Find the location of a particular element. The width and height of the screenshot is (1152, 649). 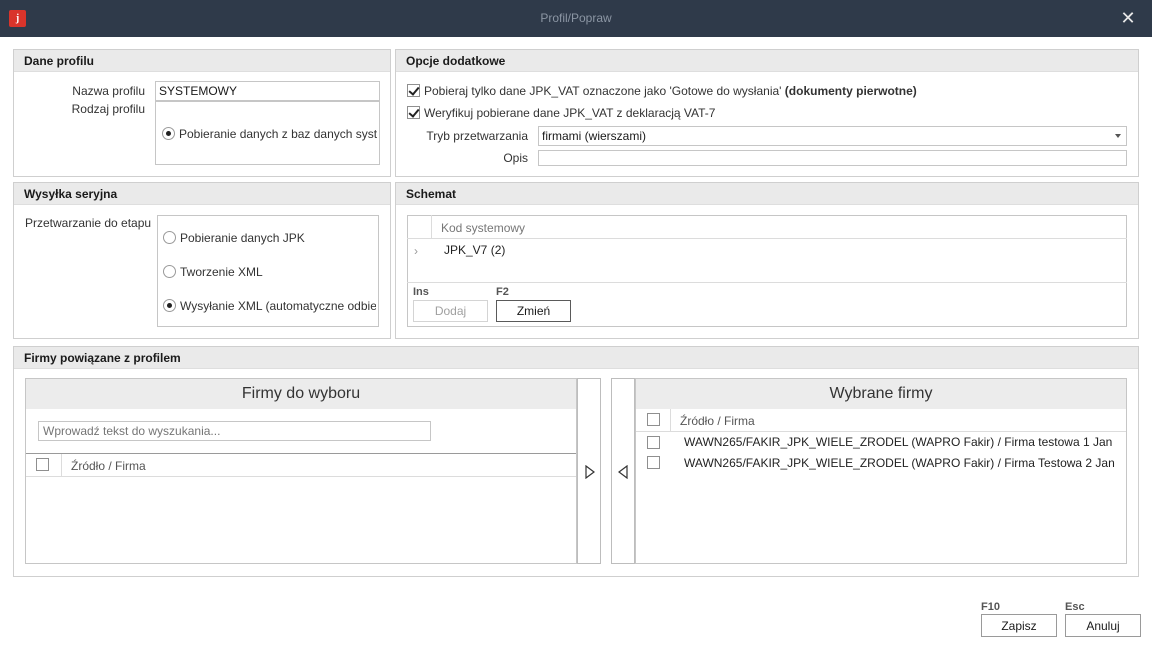

schemat-grid-bottom-divider is located at coordinates (767, 282).